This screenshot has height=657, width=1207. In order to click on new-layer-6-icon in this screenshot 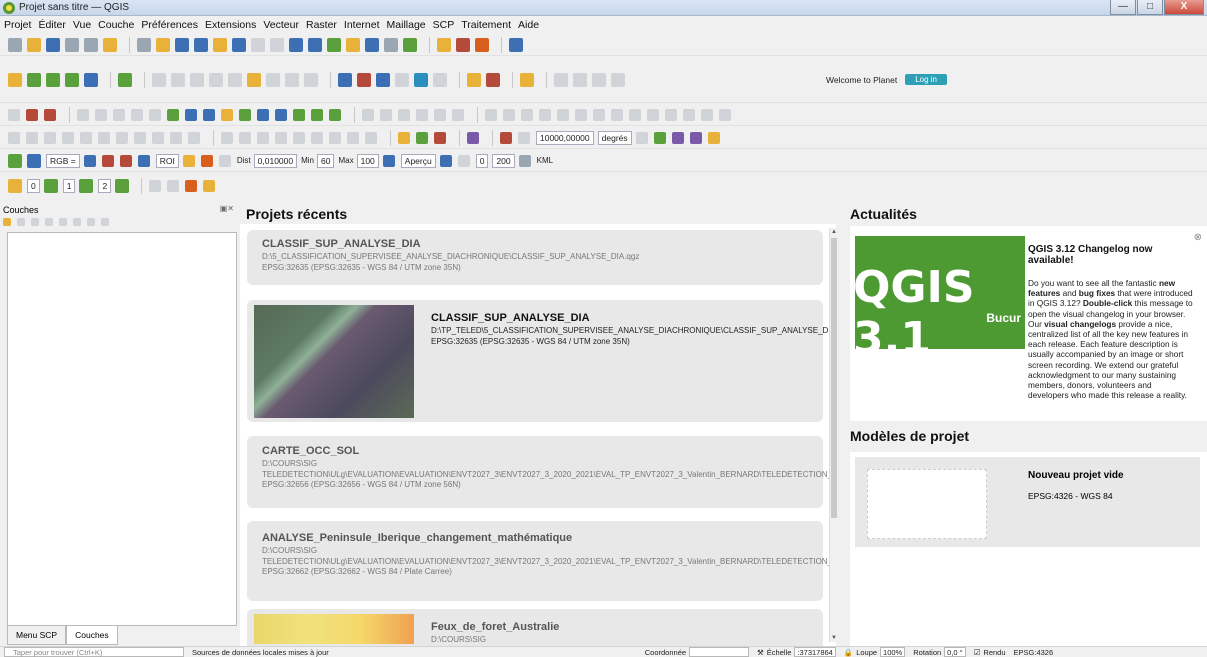, I will do `click(581, 114)`.